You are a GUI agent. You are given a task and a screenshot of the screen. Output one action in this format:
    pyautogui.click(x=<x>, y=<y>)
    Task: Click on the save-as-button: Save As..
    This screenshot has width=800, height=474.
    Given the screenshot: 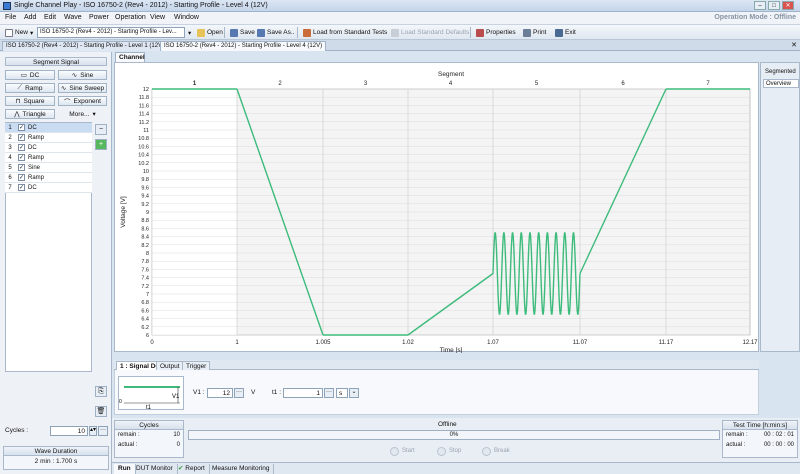 What is the action you would take?
    pyautogui.click(x=275, y=32)
    